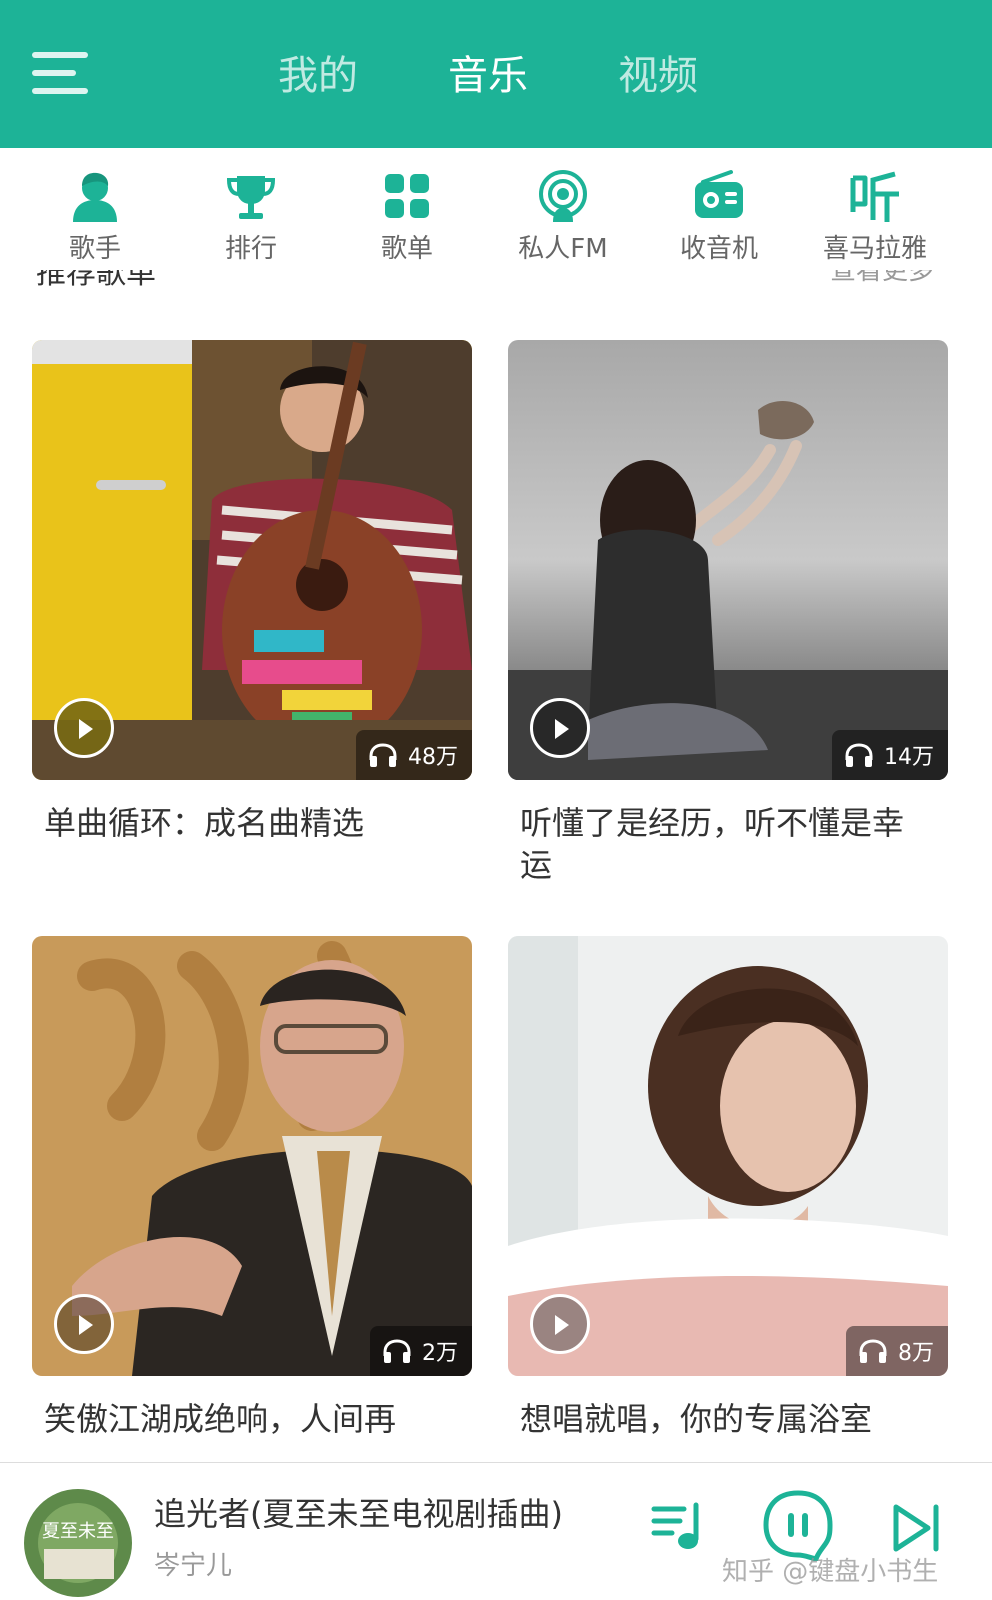  Describe the element at coordinates (421, 1351) in the screenshot. I see `play-count-badge: 2万` at that location.